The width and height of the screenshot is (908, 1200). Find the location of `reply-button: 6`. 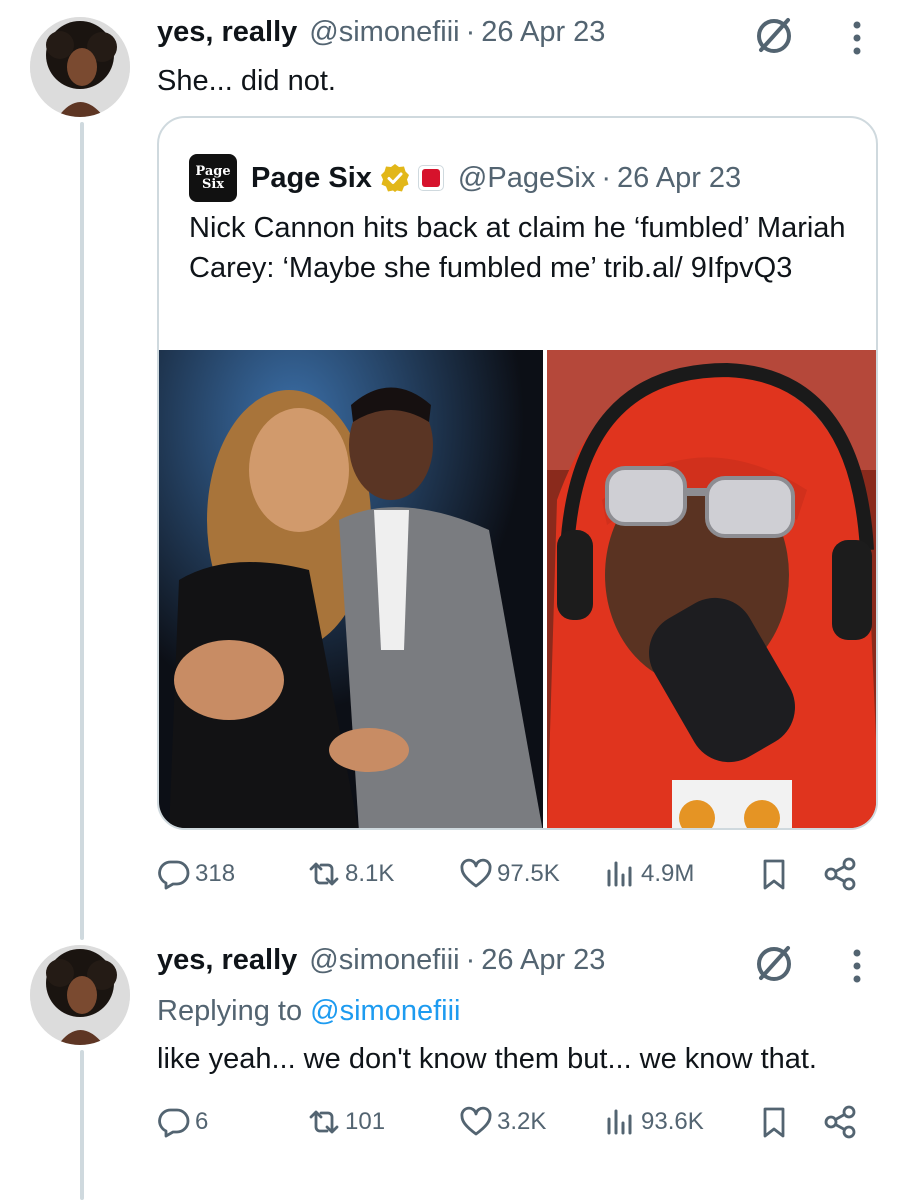

reply-button: 6 is located at coordinates (182, 1122).